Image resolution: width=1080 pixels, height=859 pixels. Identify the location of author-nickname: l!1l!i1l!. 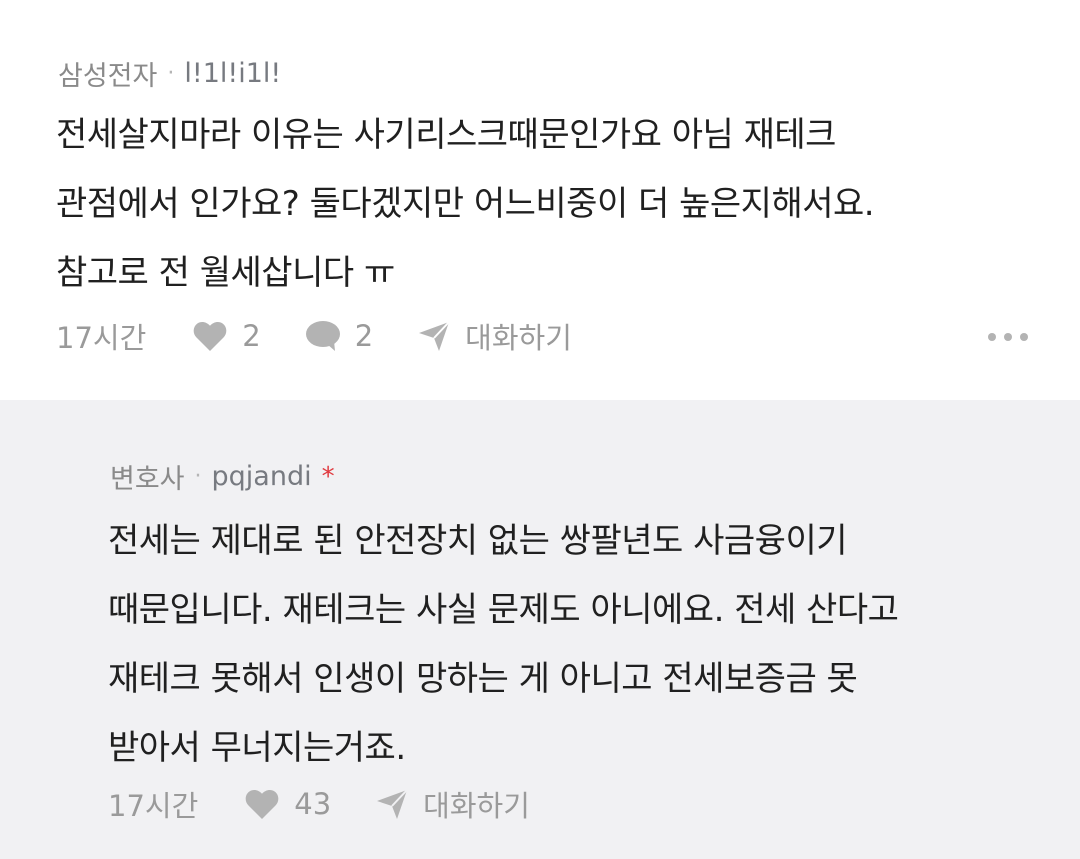
(232, 73).